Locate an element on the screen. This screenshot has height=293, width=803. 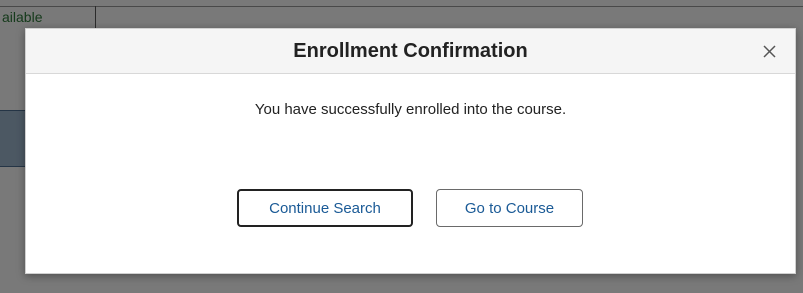
dialog-title: Enrollment Confirmation is located at coordinates (410, 51).